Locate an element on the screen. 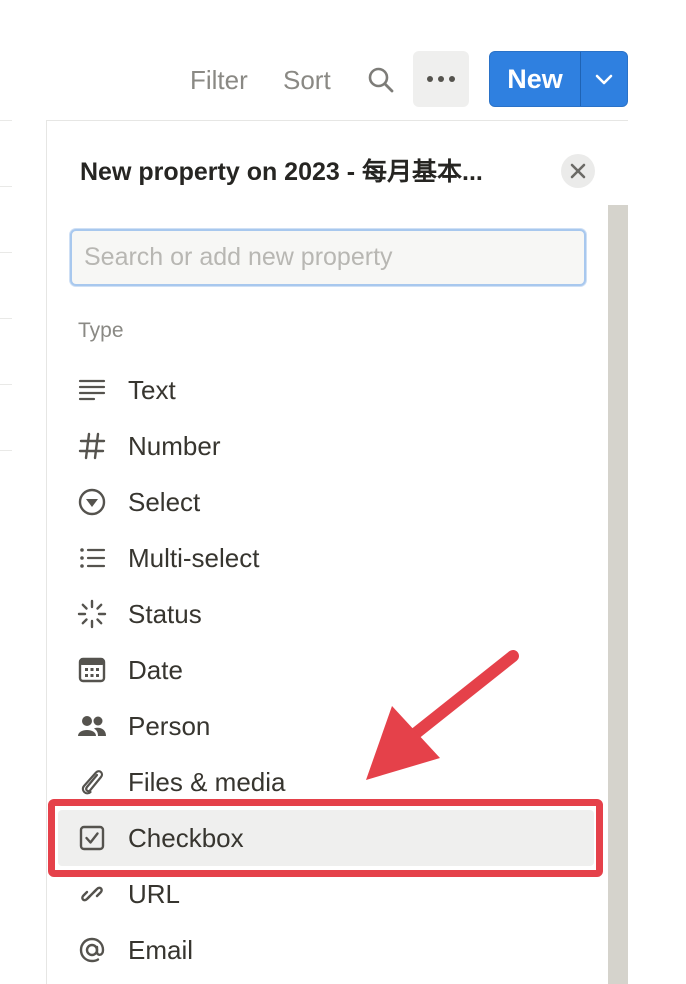  status-spinner-icon is located at coordinates (90, 614).